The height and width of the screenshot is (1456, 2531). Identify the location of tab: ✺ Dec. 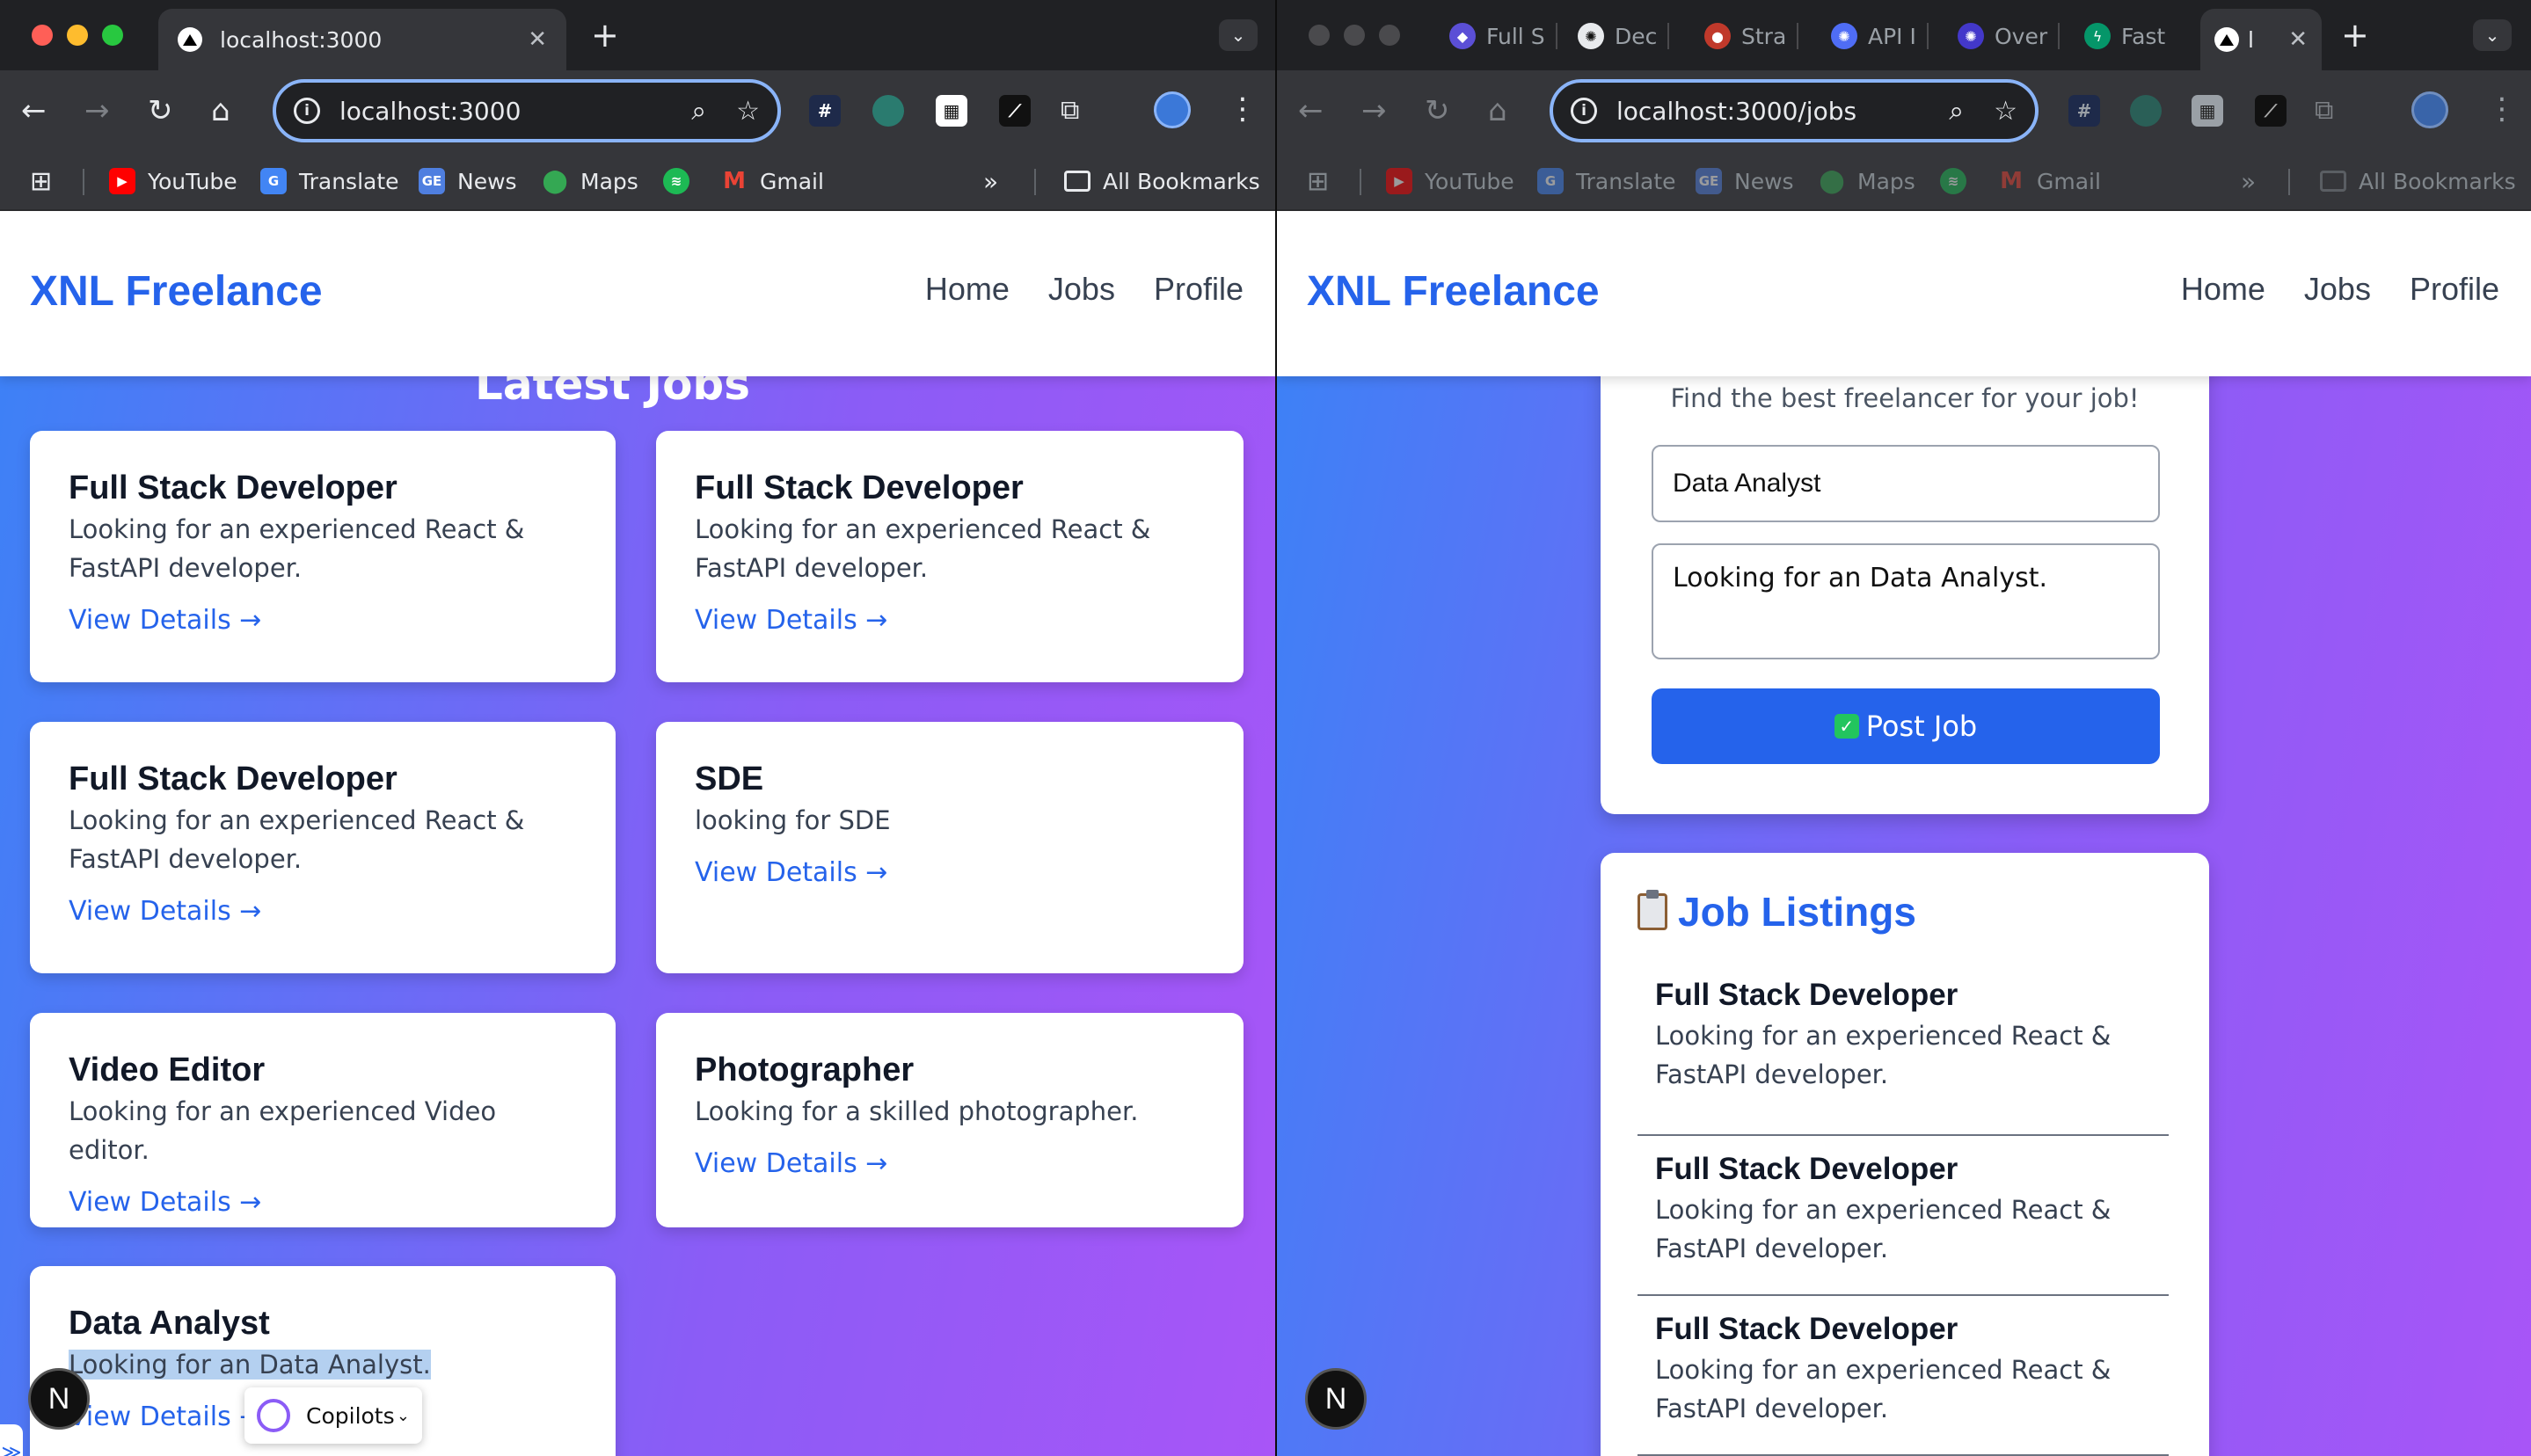
(1624, 36).